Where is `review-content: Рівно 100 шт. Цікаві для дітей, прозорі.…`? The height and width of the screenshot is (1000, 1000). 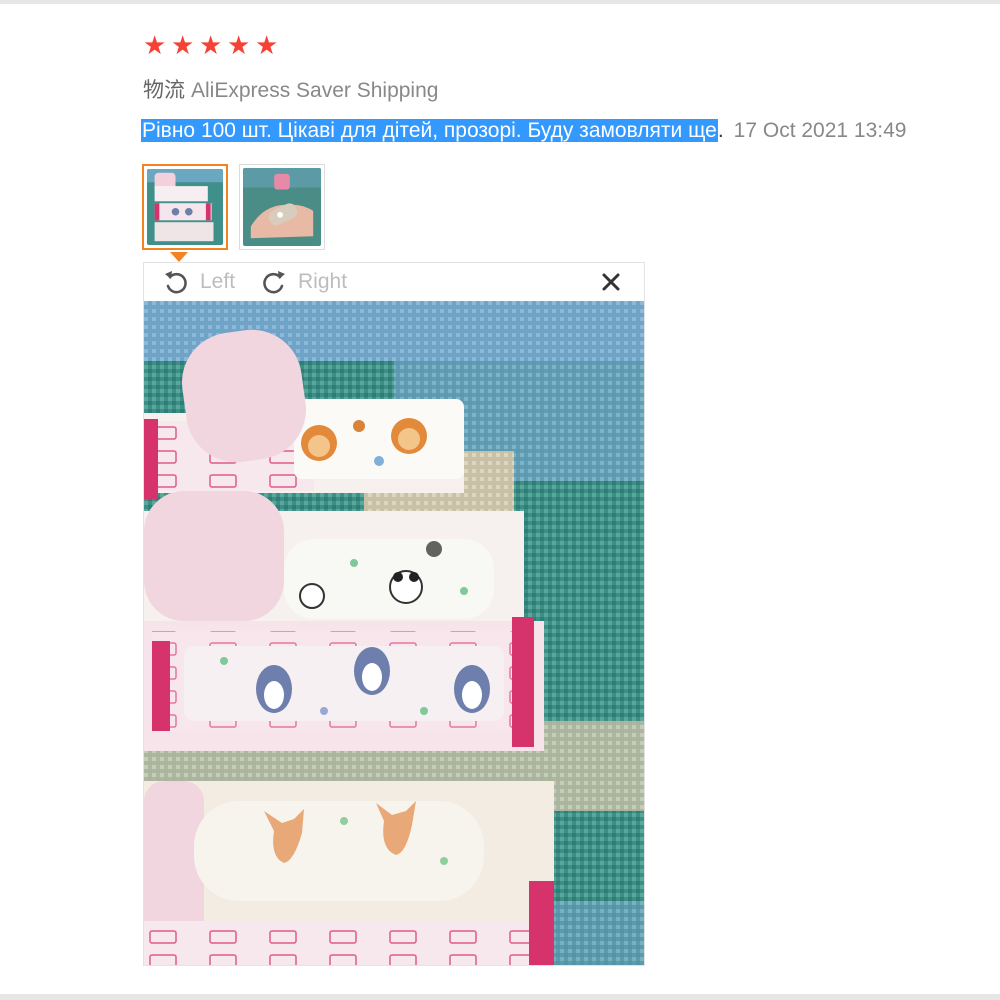 review-content: Рівно 100 шт. Цікаві для дітей, прозорі.… is located at coordinates (570, 132).